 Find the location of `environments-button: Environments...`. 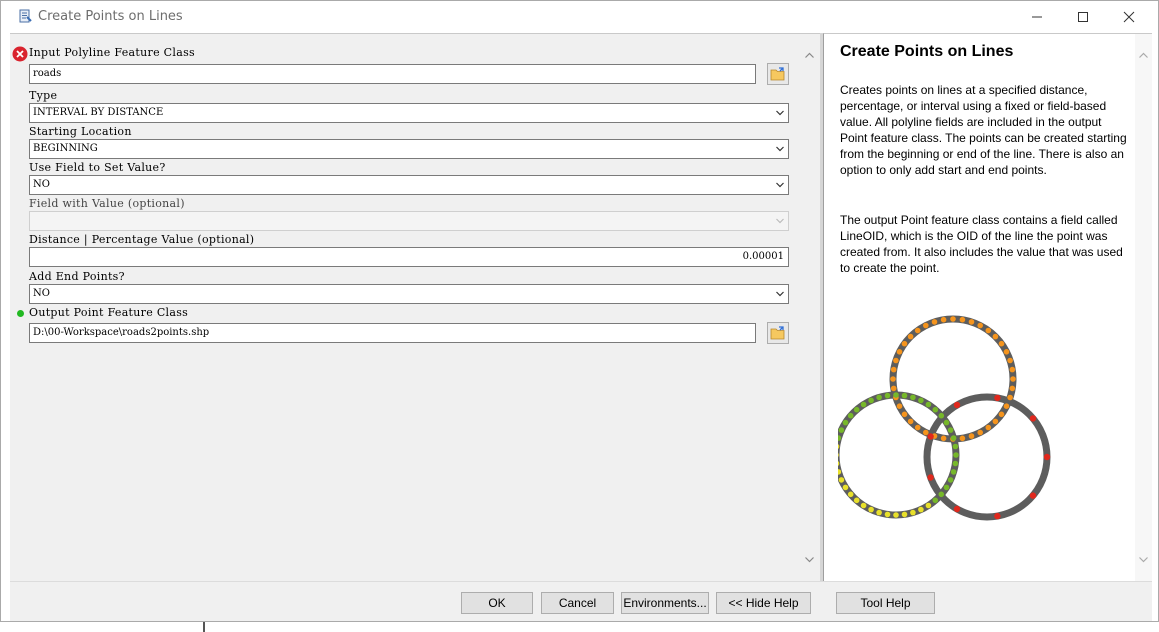

environments-button: Environments... is located at coordinates (665, 603).